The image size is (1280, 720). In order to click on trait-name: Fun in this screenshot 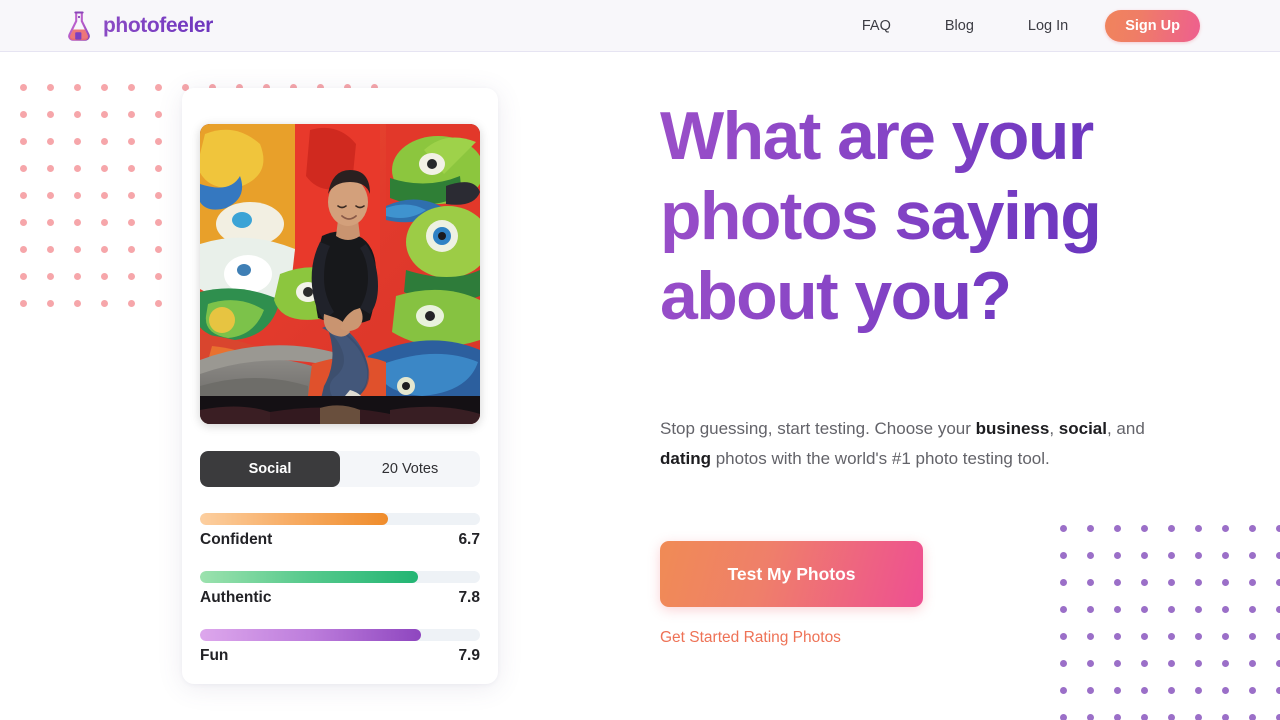, I will do `click(214, 655)`.